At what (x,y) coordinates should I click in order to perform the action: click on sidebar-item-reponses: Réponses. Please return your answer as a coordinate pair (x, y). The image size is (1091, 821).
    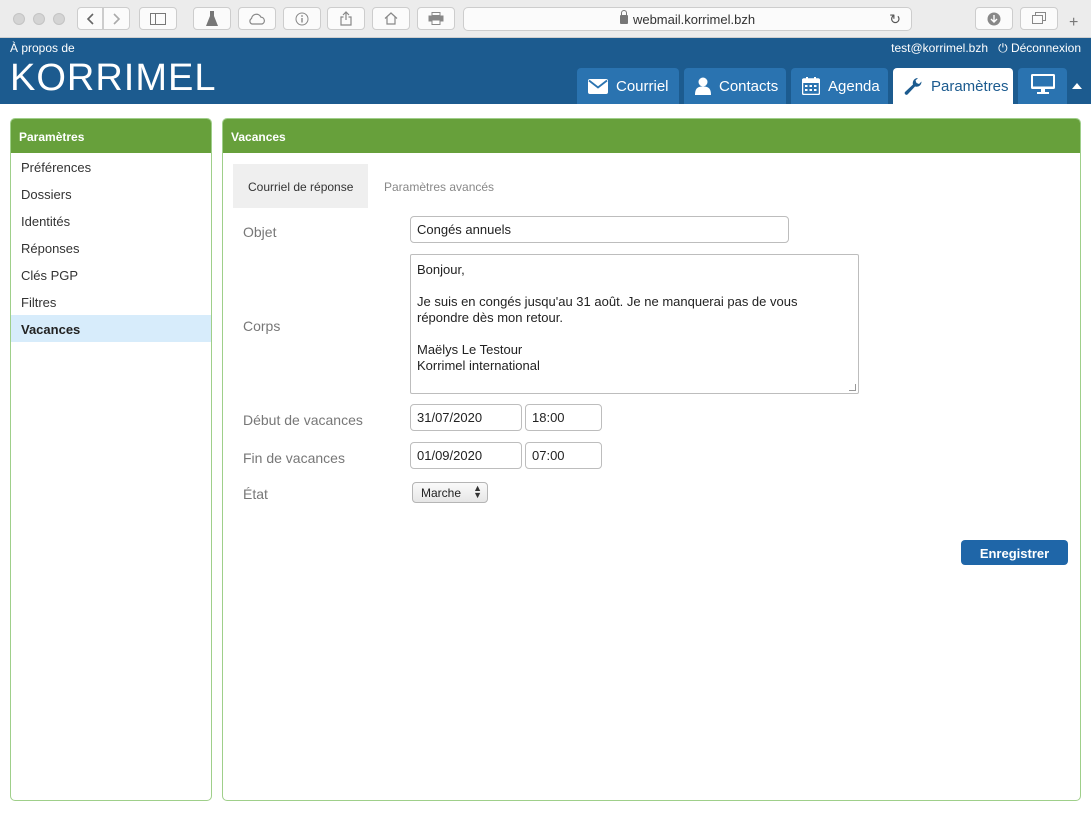
    Looking at the image, I should click on (111, 247).